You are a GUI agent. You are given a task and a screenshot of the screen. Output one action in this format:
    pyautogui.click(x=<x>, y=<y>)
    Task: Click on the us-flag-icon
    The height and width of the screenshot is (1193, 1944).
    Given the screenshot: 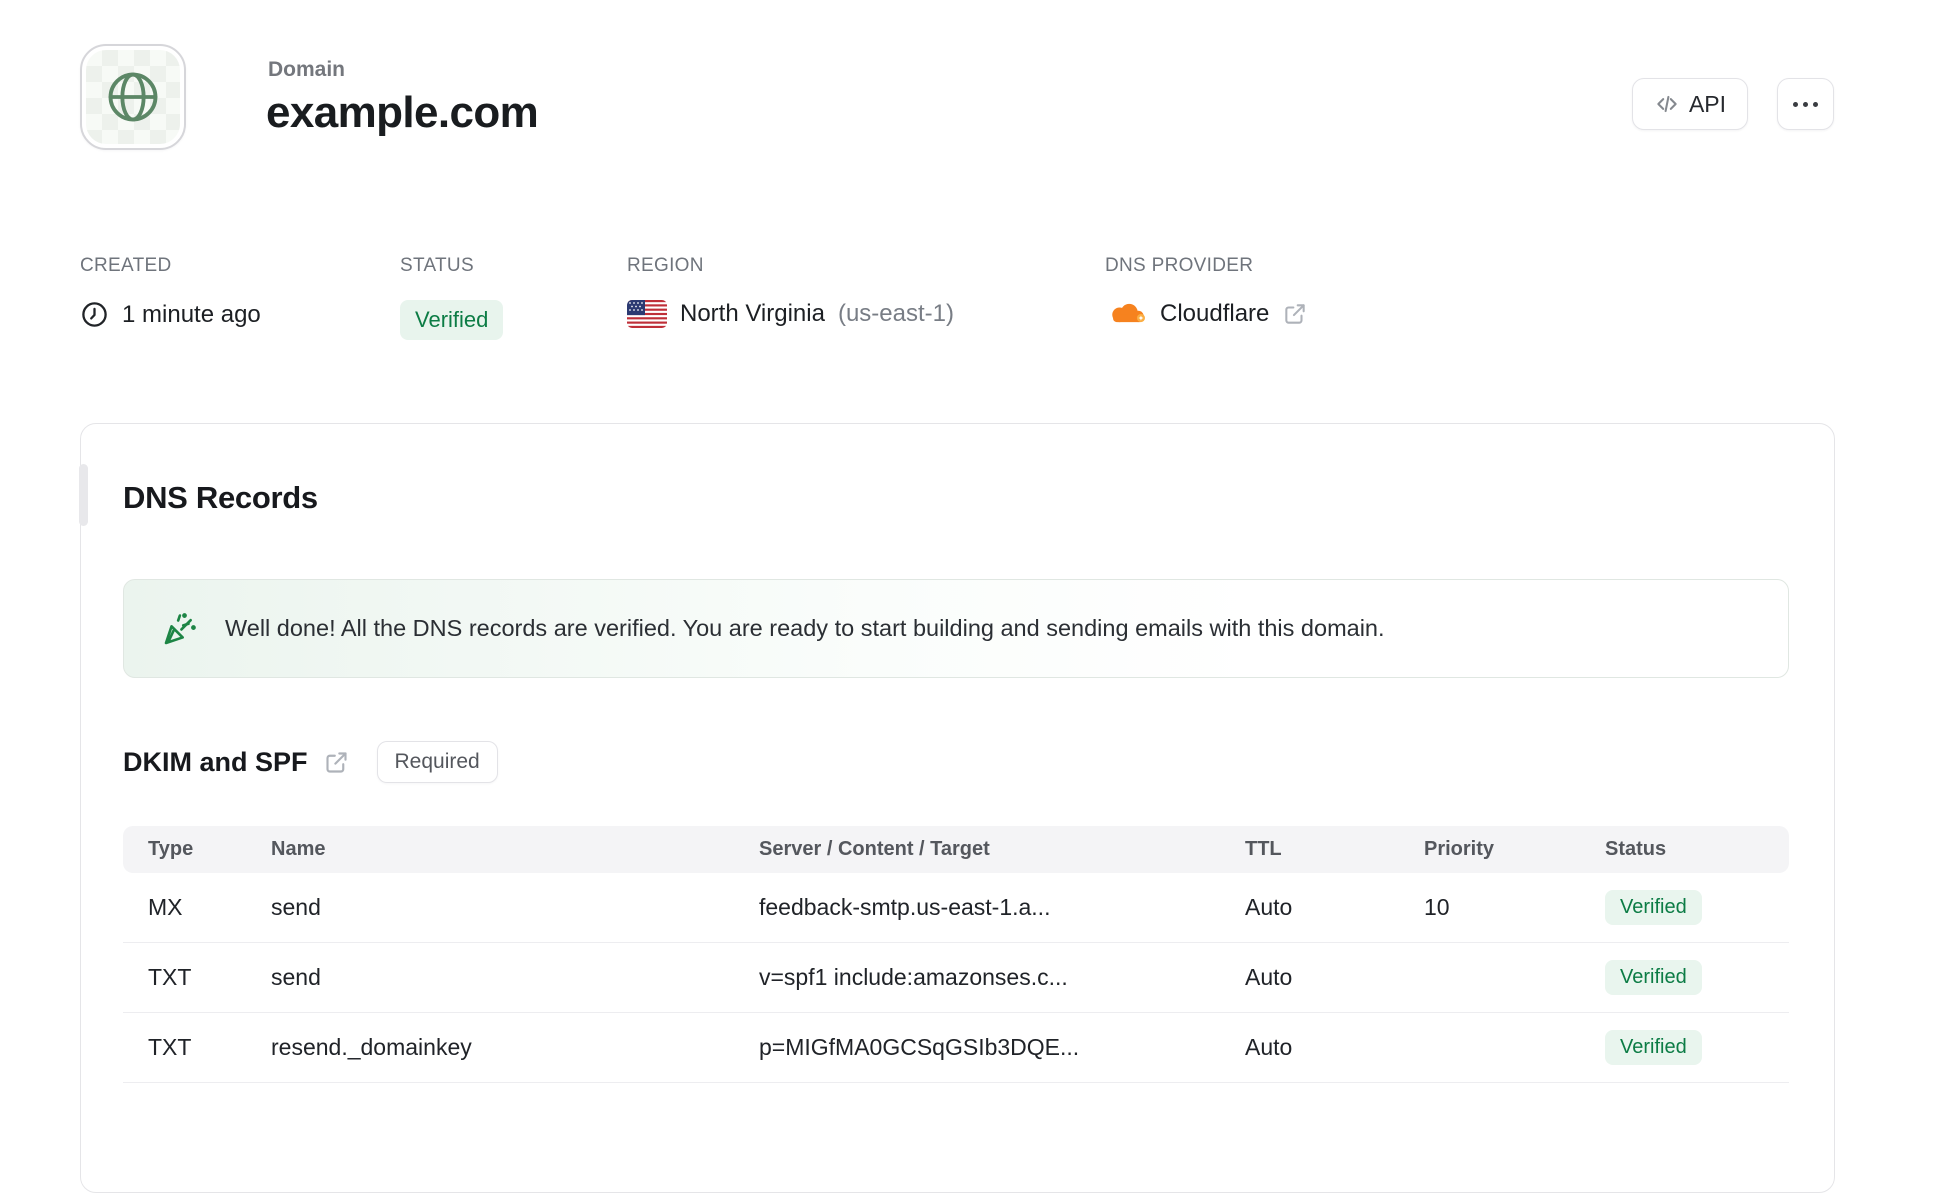 What is the action you would take?
    pyautogui.click(x=647, y=314)
    